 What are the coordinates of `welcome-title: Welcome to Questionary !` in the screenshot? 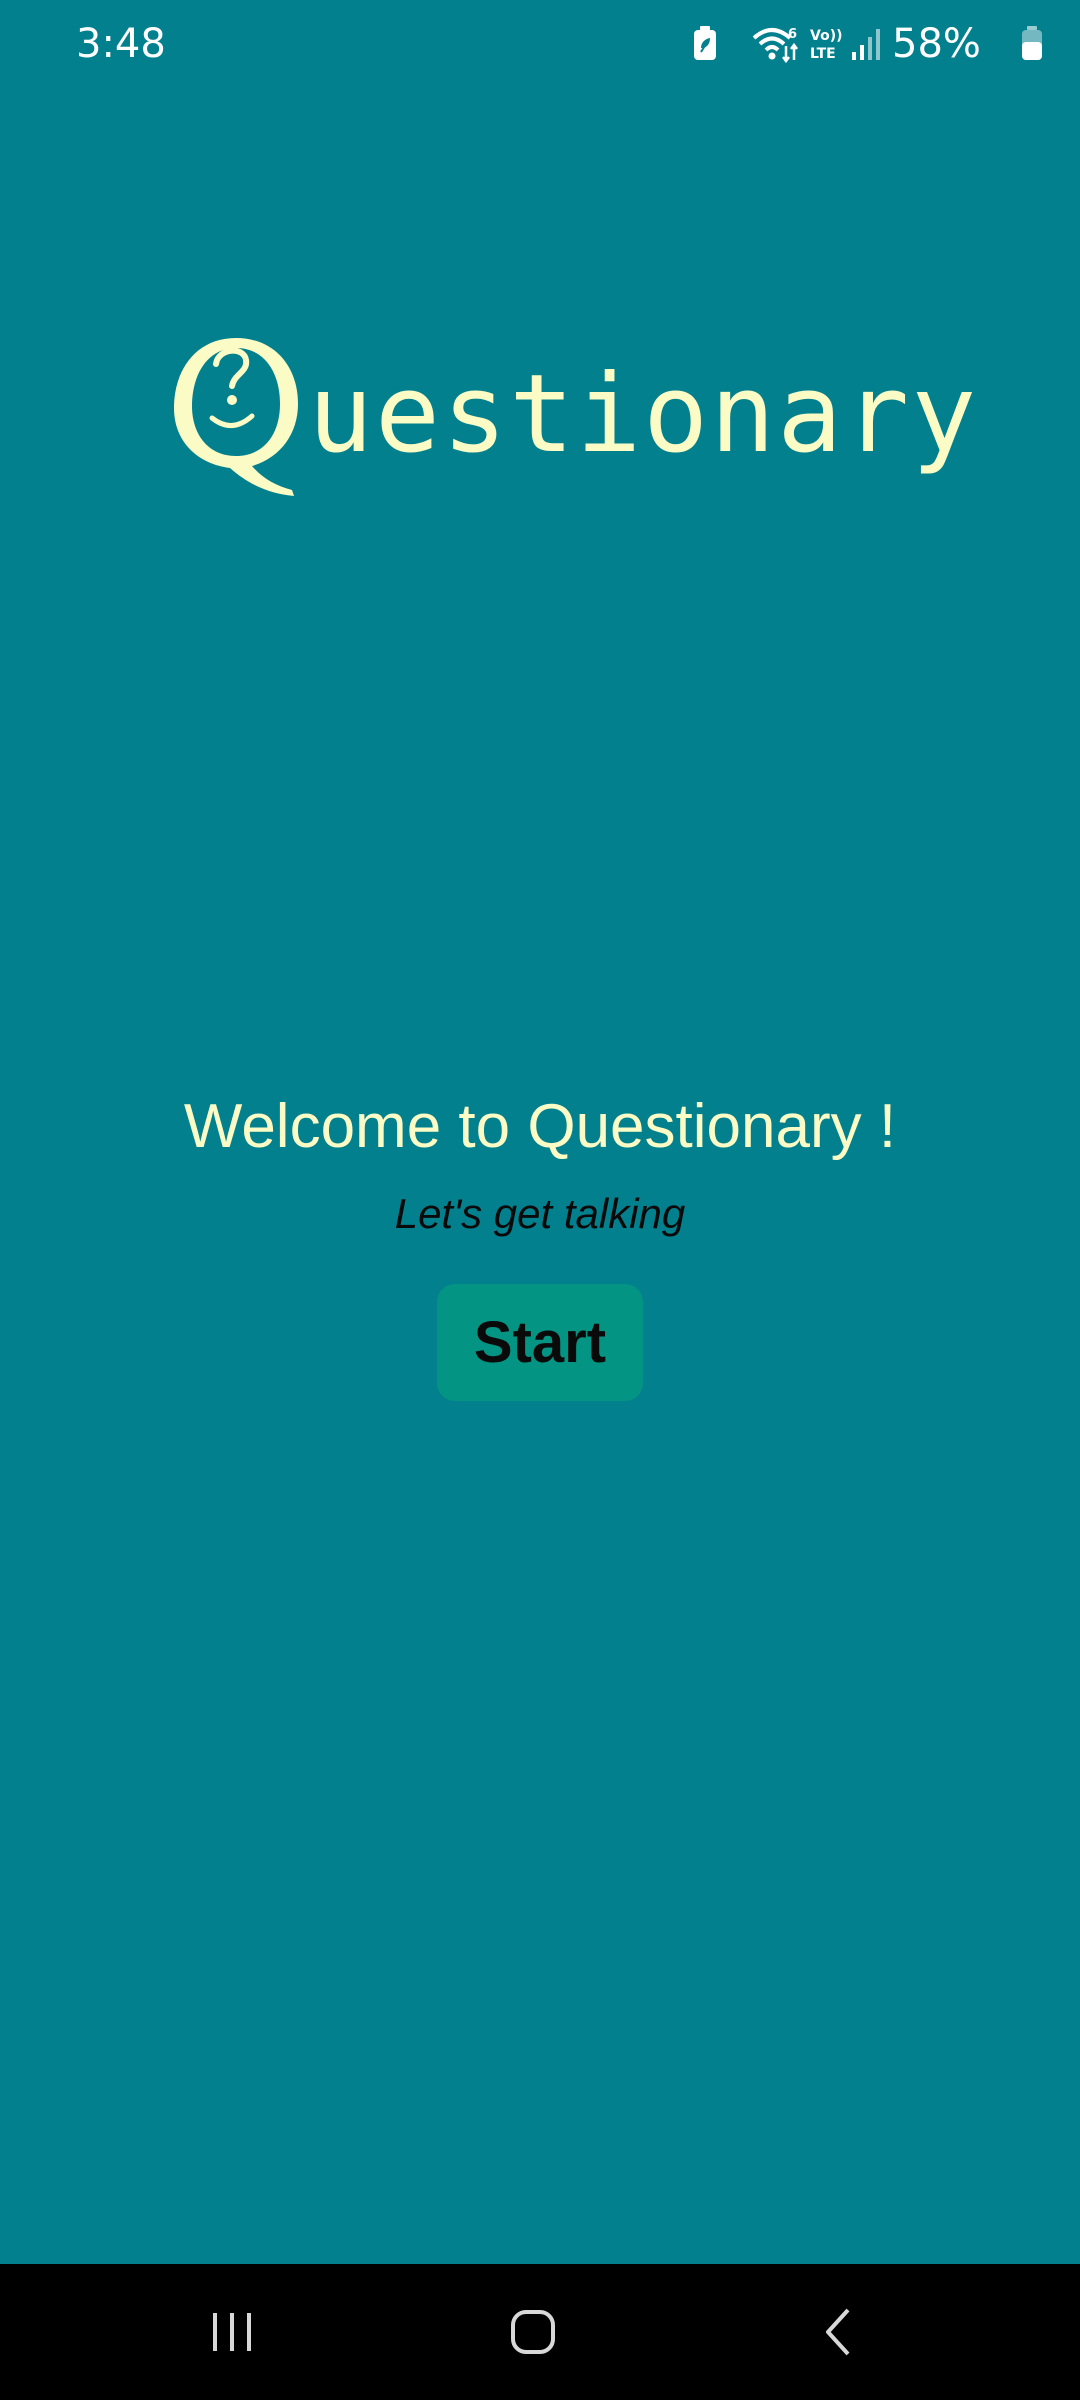 It's located at (540, 1126).